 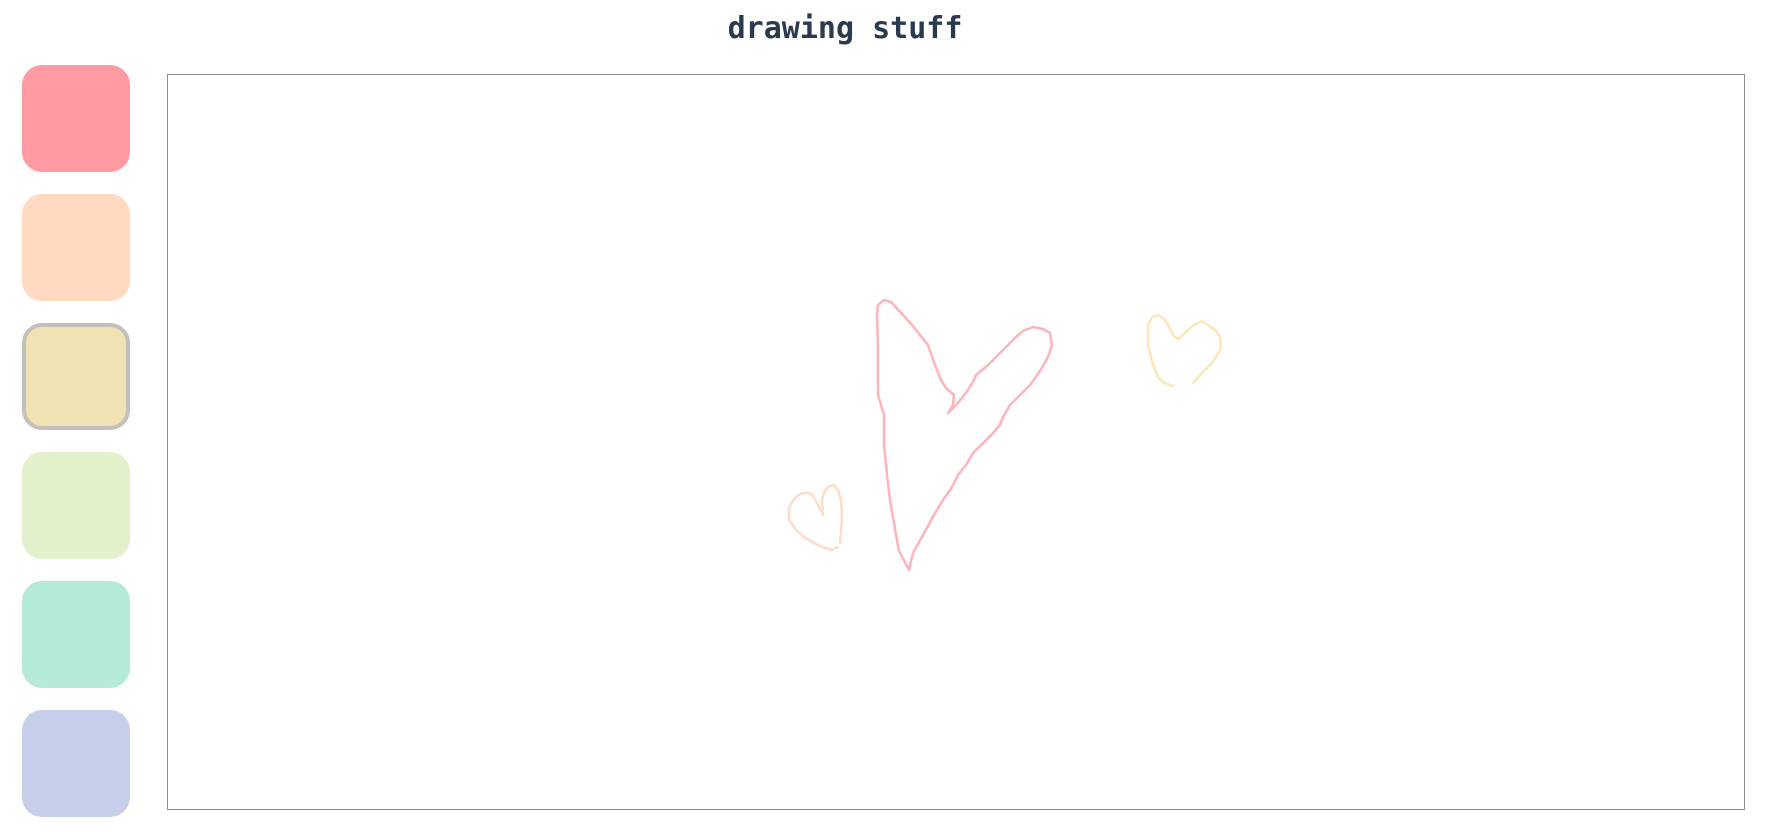 I want to click on drawing-surface, so click(x=1005, y=435).